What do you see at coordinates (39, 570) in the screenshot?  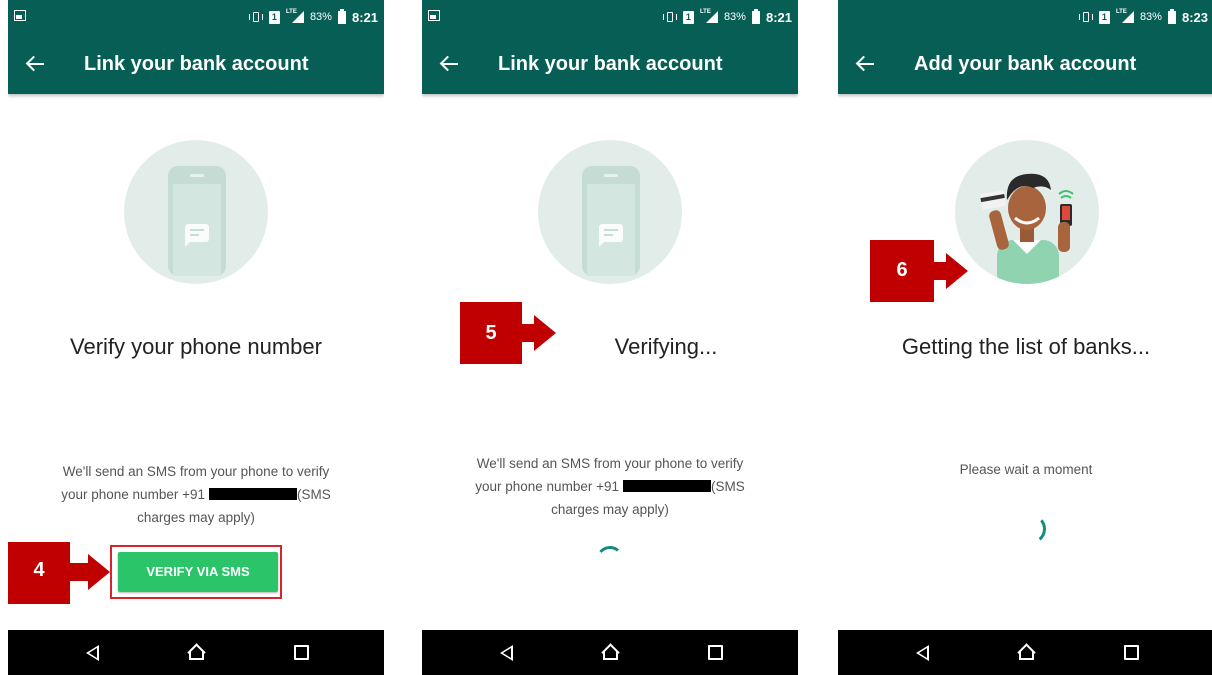 I see `step-4-number: 4` at bounding box center [39, 570].